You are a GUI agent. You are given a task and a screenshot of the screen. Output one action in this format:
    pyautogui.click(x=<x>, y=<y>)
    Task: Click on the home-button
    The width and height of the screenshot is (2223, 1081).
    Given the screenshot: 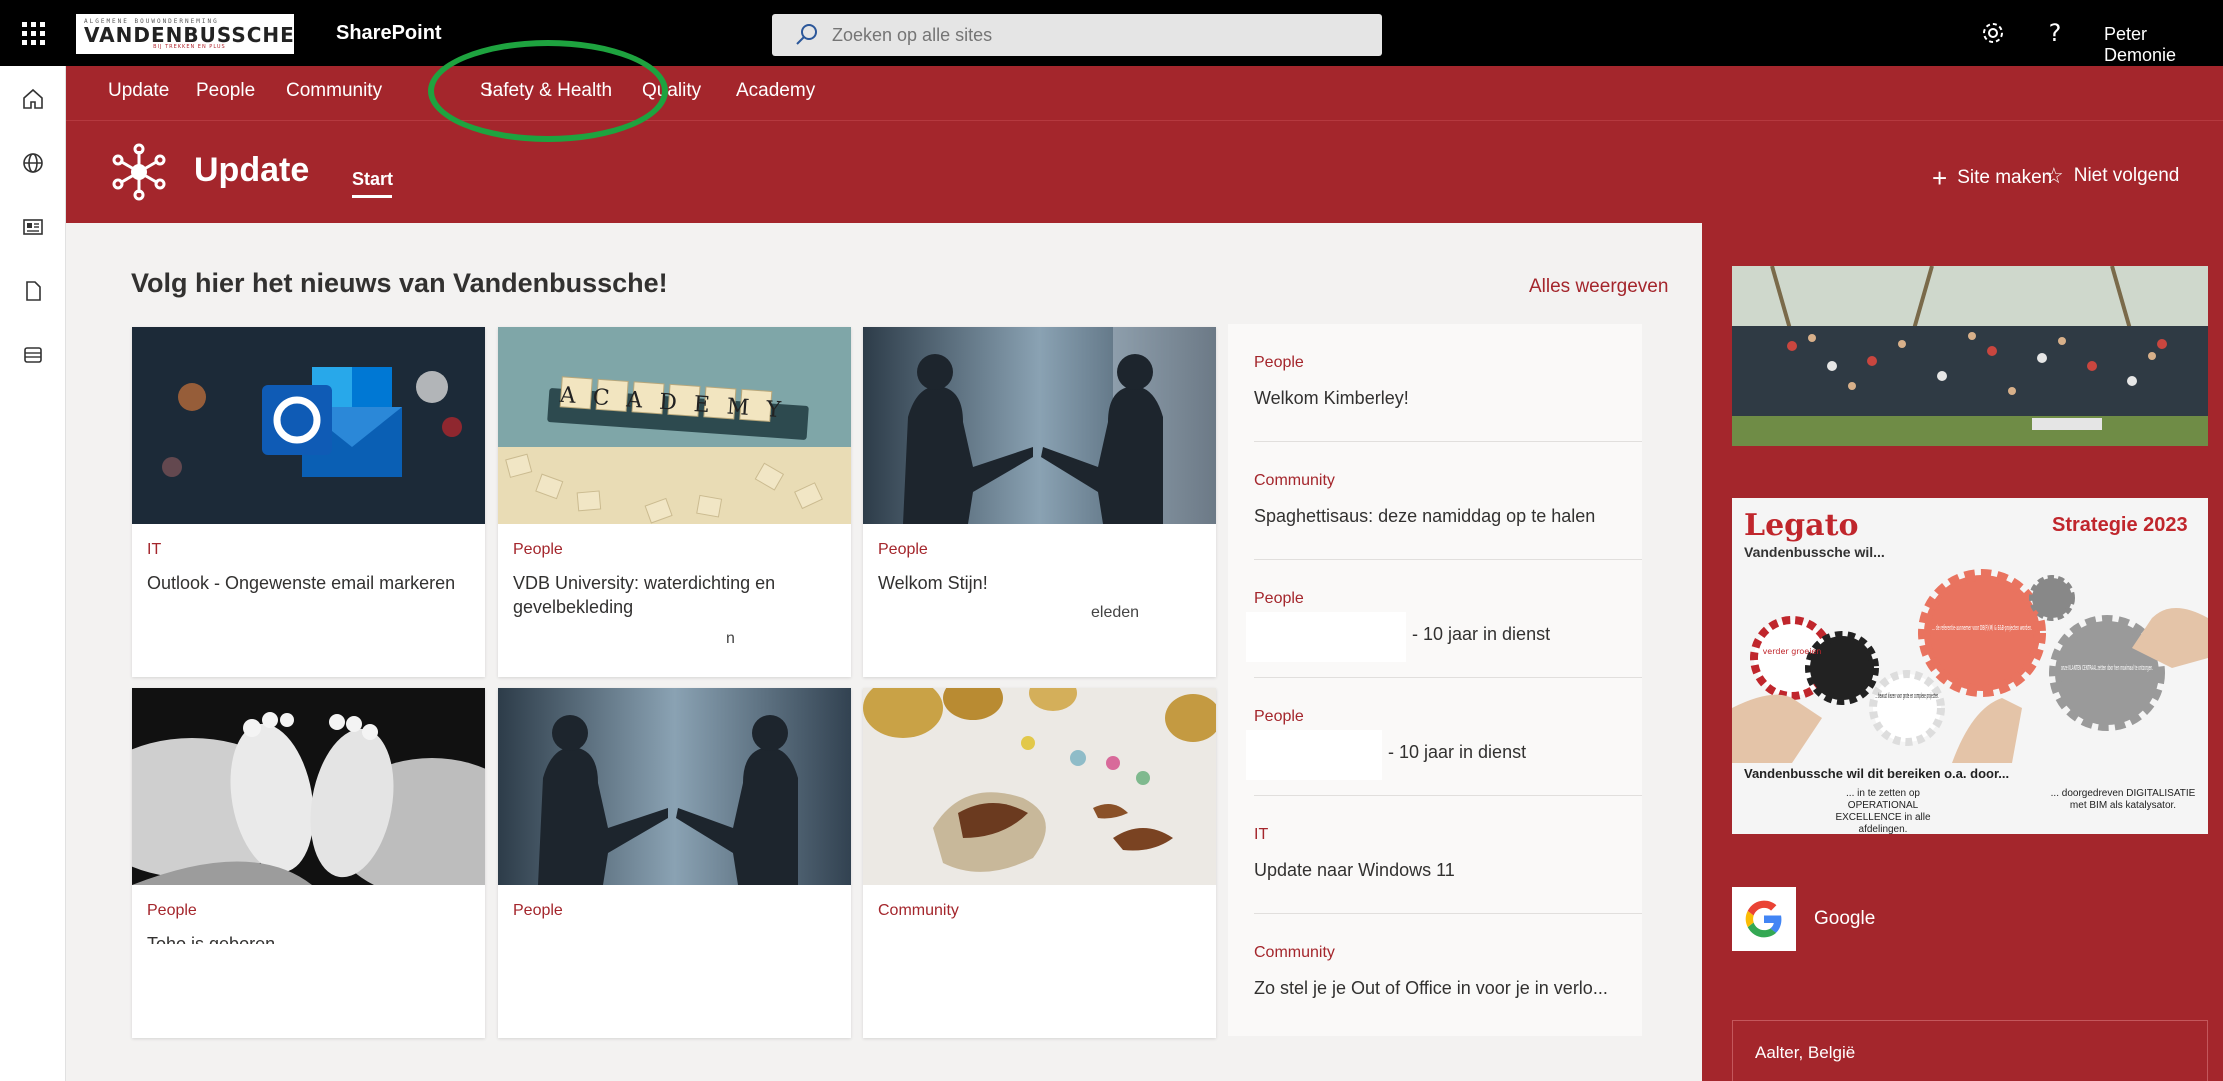 What is the action you would take?
    pyautogui.click(x=33, y=99)
    